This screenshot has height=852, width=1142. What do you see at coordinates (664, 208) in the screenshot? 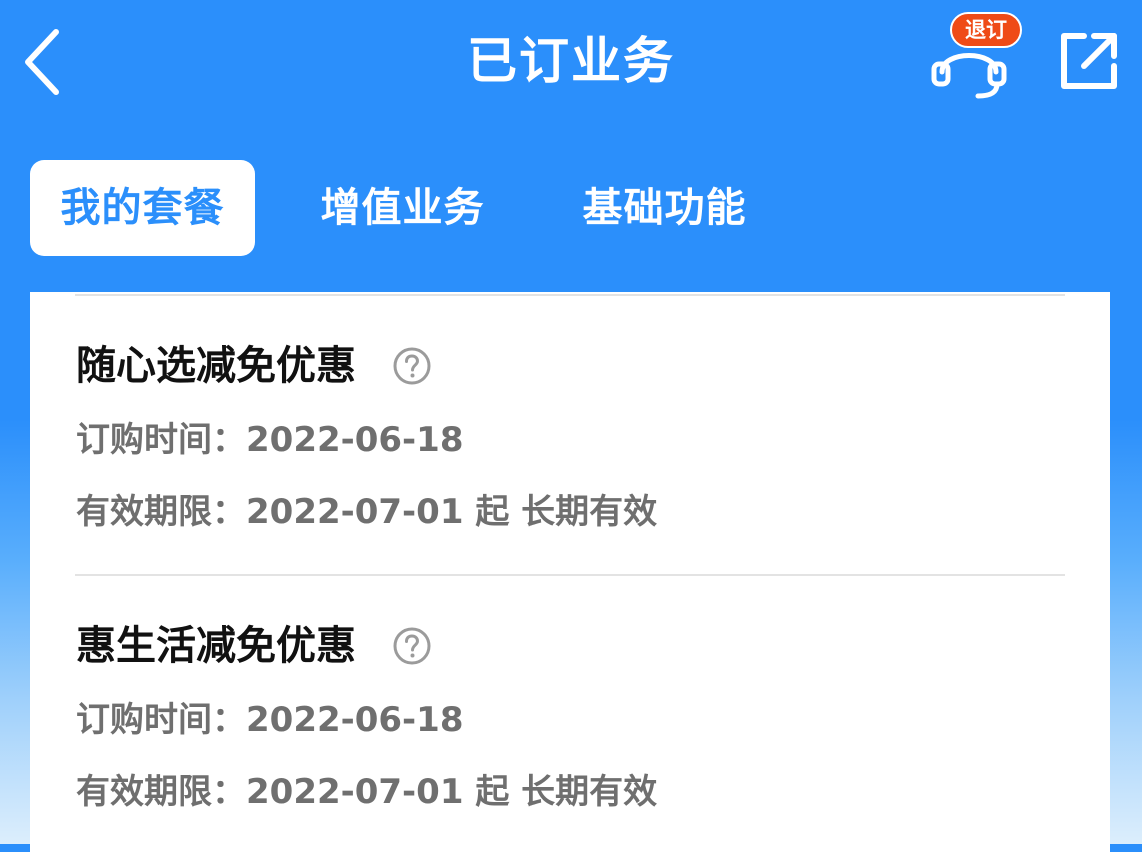
I see `tab-basic-functions: 基础功能` at bounding box center [664, 208].